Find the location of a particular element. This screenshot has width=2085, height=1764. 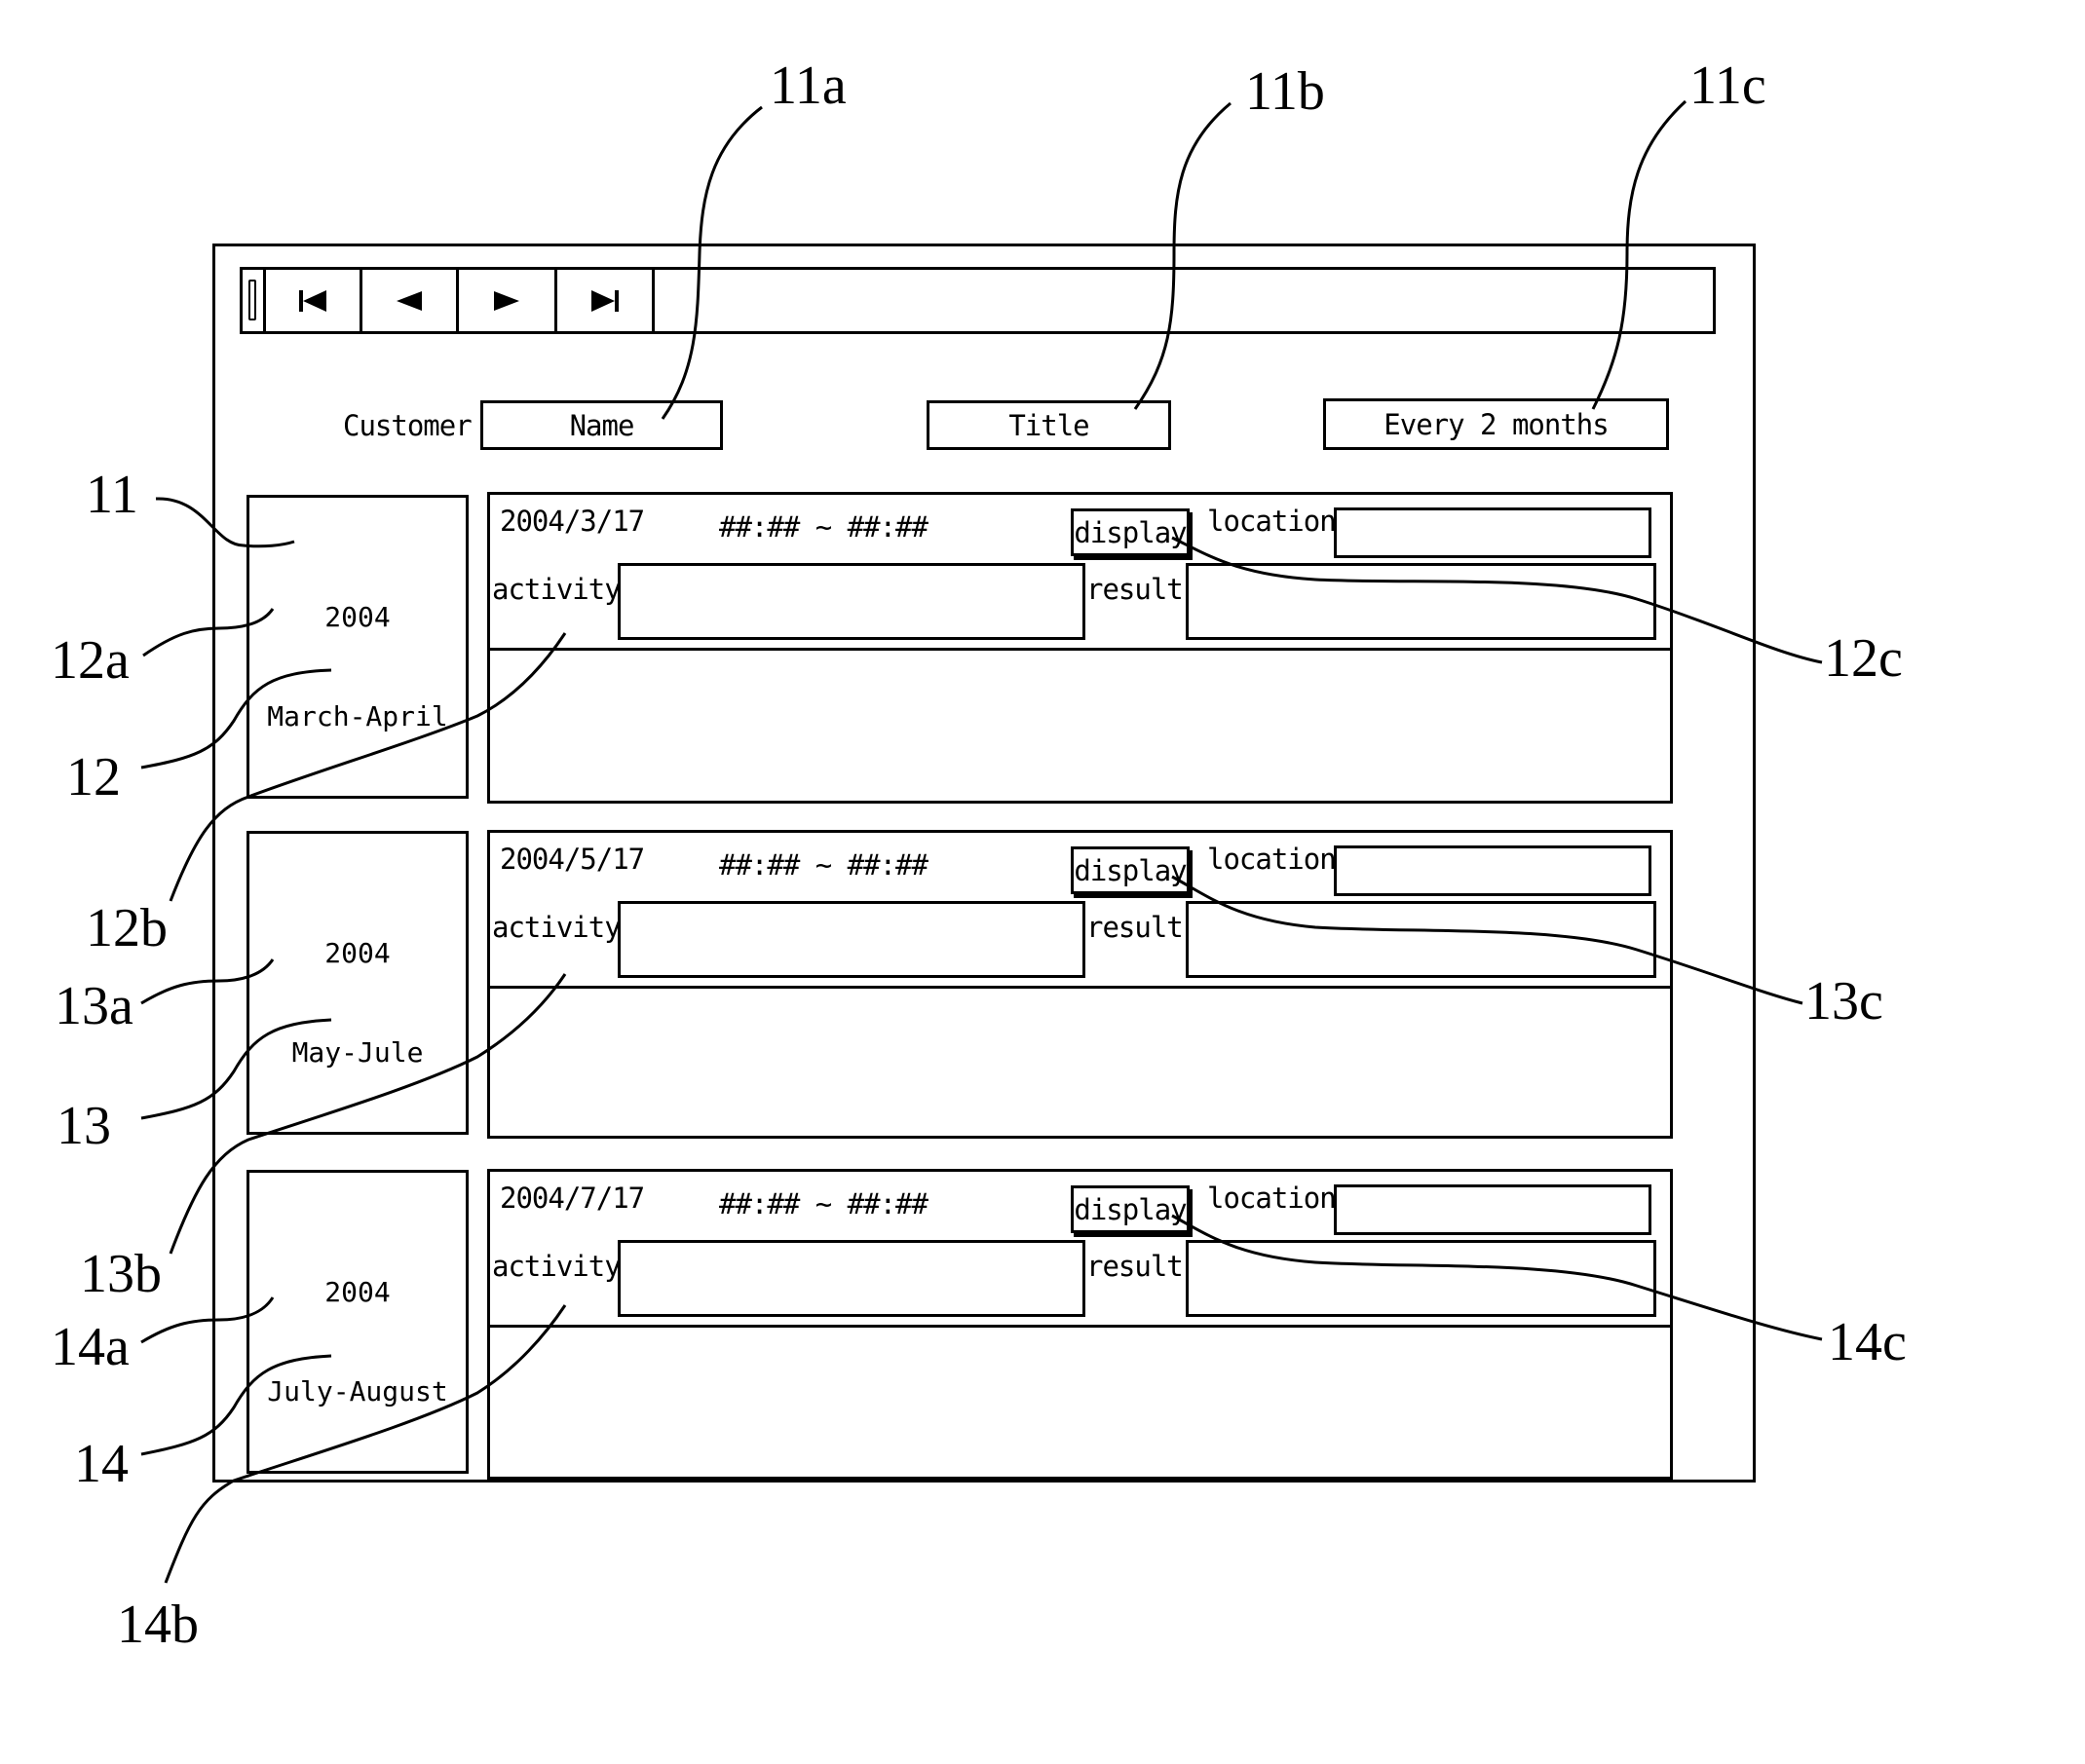

record-date: 2004/3/17 is located at coordinates (573, 521).